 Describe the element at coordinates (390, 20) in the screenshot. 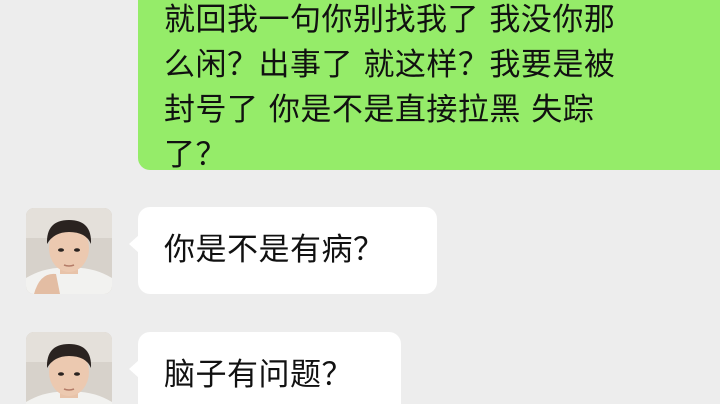

I see `sent-message-line: 就回我一句你别找我了 我没你那` at that location.